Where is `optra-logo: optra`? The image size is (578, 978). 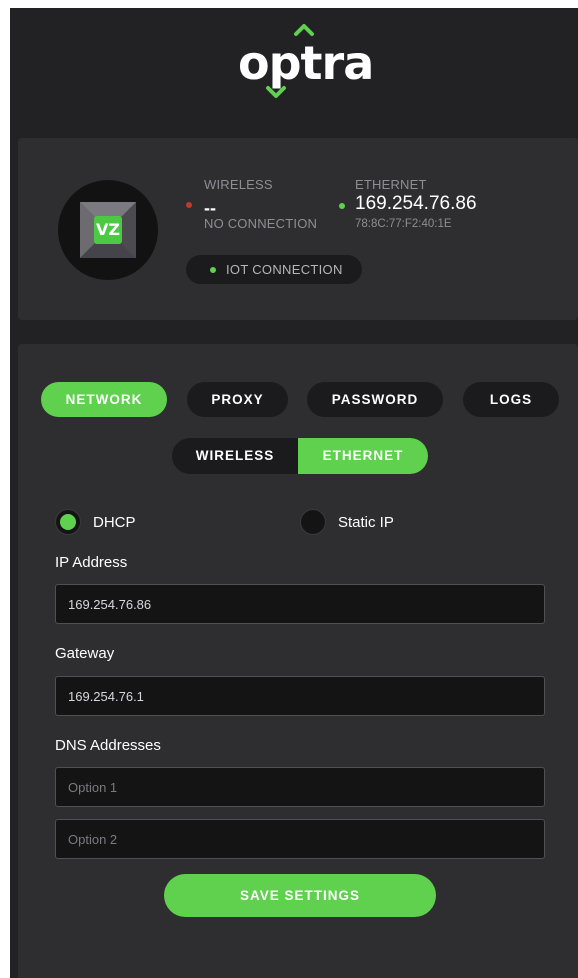
optra-logo: optra is located at coordinates (305, 65).